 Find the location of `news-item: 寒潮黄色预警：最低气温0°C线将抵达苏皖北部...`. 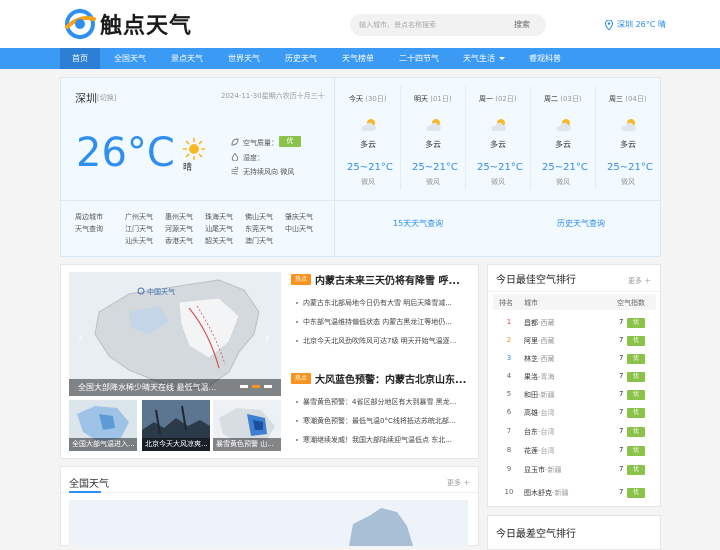

news-item: 寒潮黄色预警：最低气温0°C线将抵达苏皖北部... is located at coordinates (383, 421).